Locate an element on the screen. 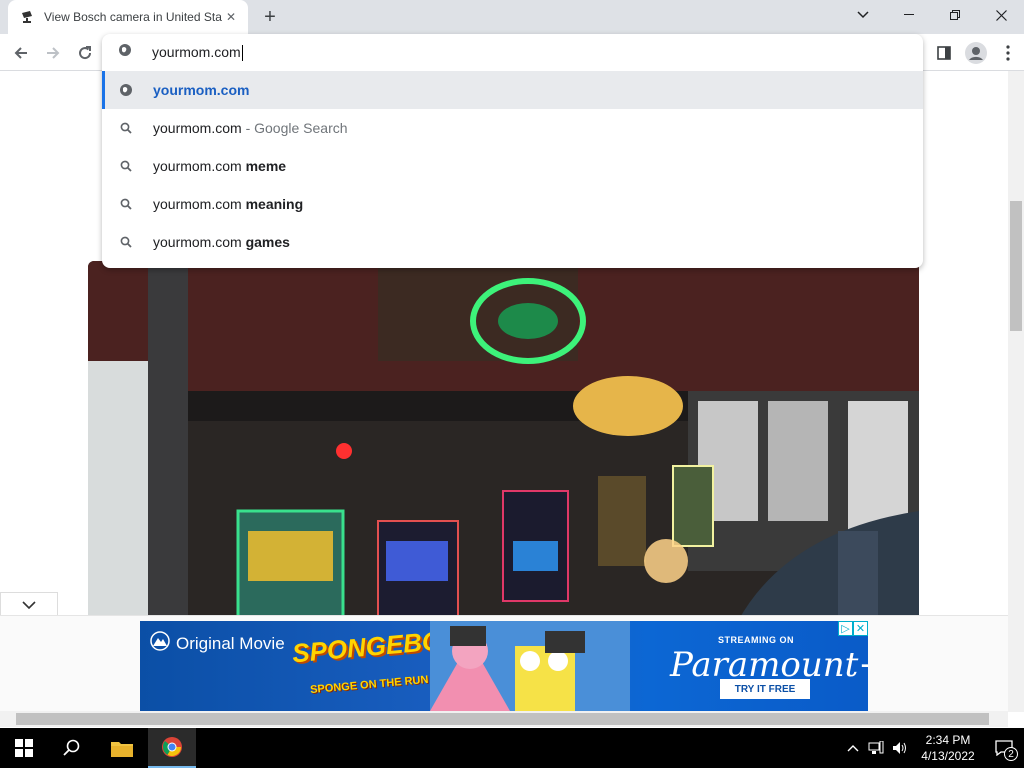 Image resolution: width=1024 pixels, height=768 pixels. tab-strip: View Bosch camera in United States ✕ + is located at coordinates (512, 17).